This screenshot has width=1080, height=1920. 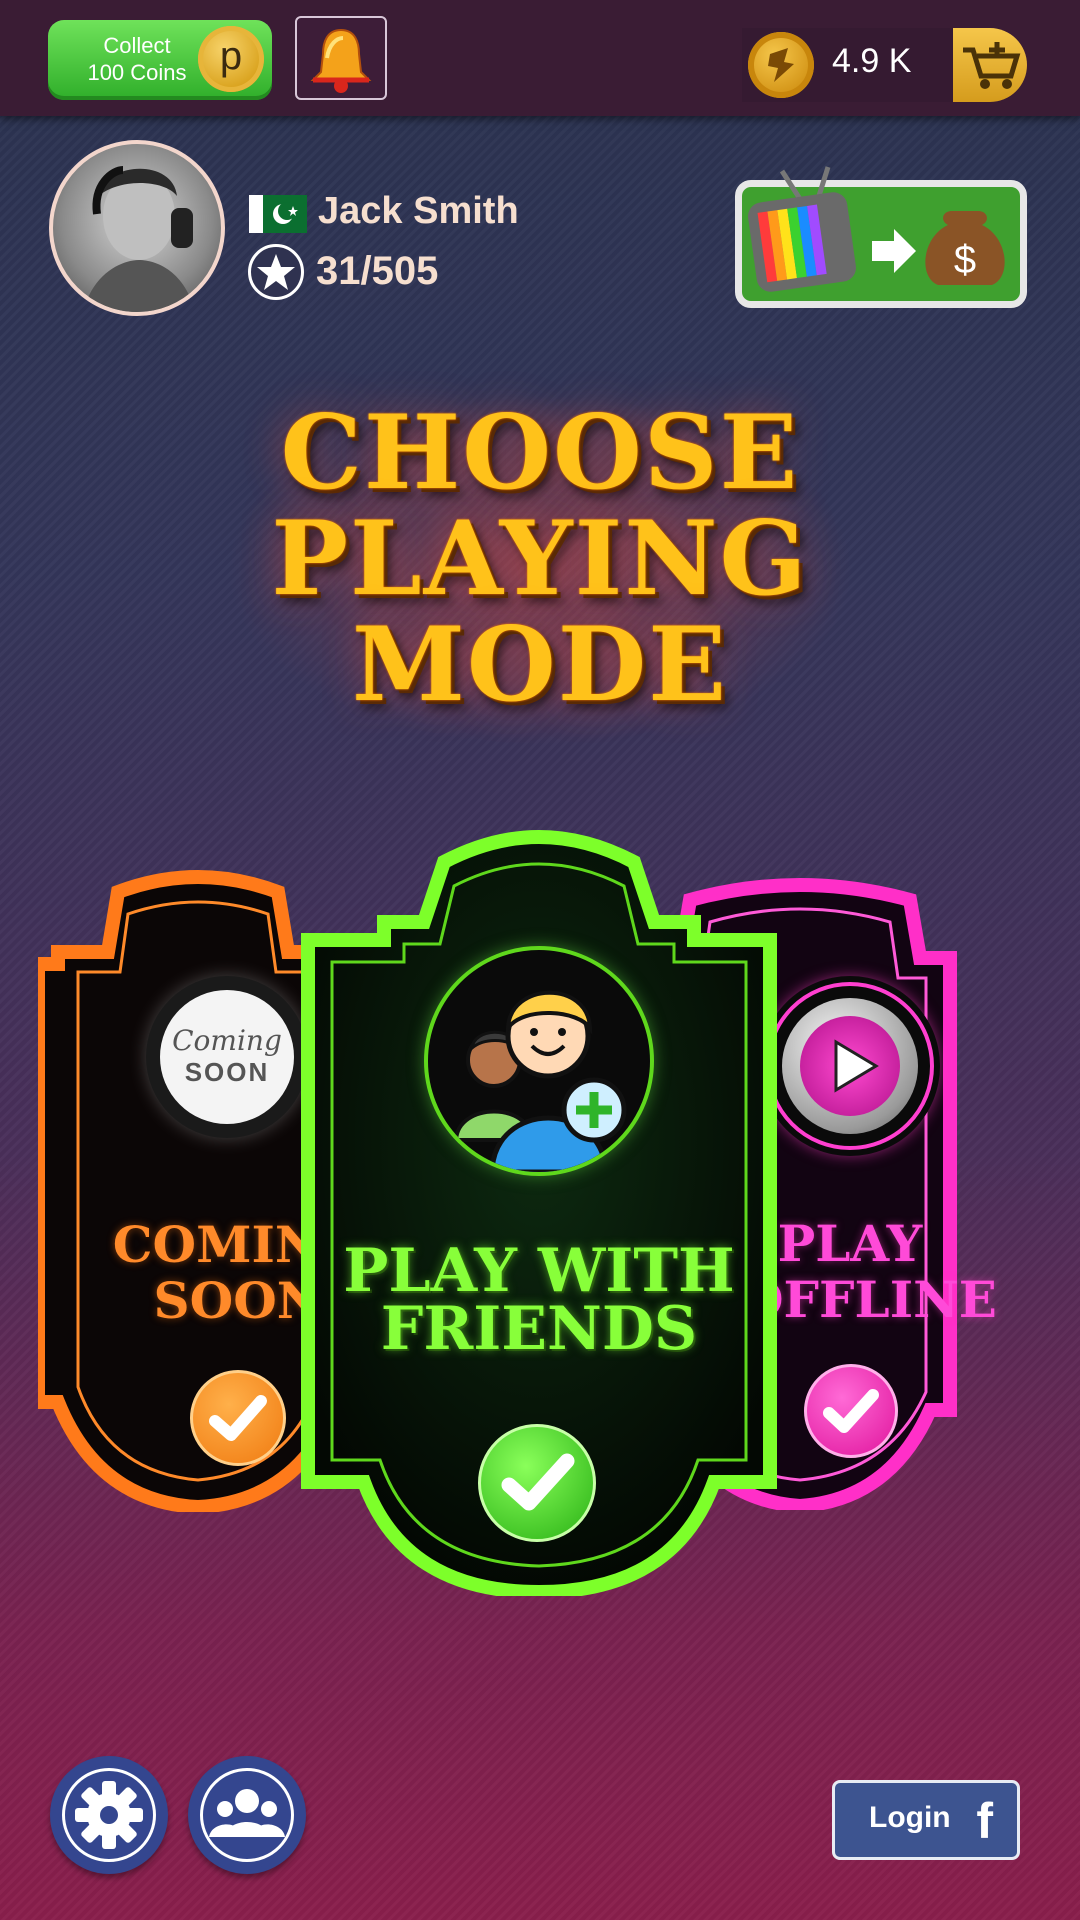 I want to click on coming-soon-badge: Coming SOON, so click(x=227, y=1057).